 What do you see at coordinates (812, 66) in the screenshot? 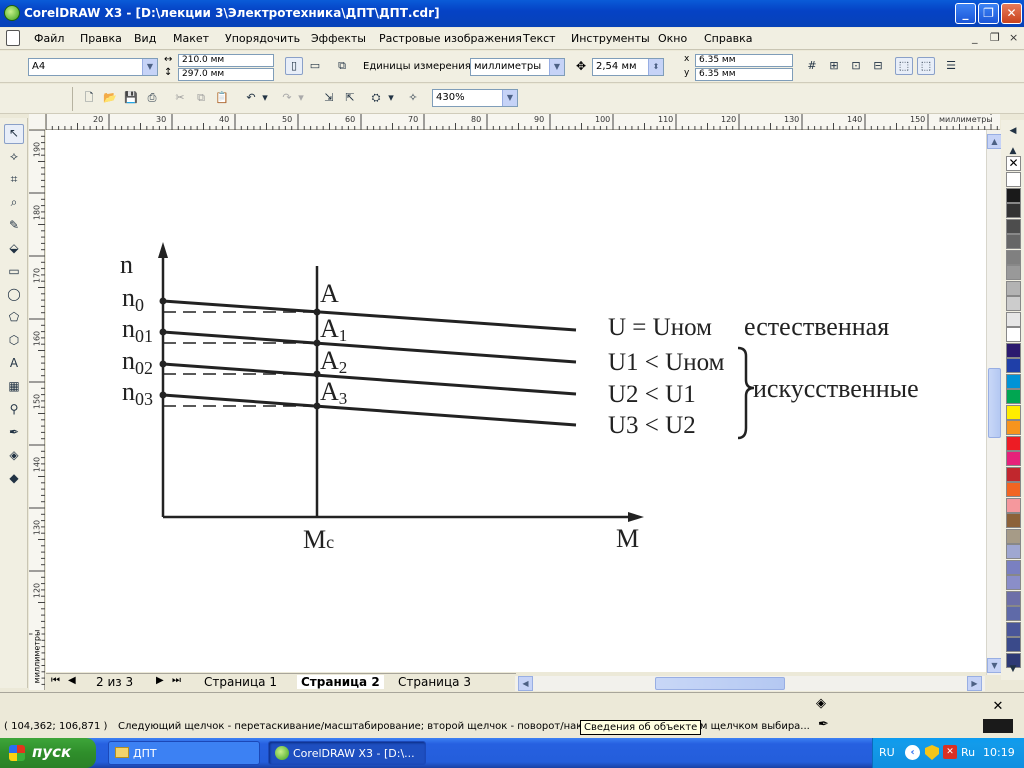
I see `snap-grid-icon: #` at bounding box center [812, 66].